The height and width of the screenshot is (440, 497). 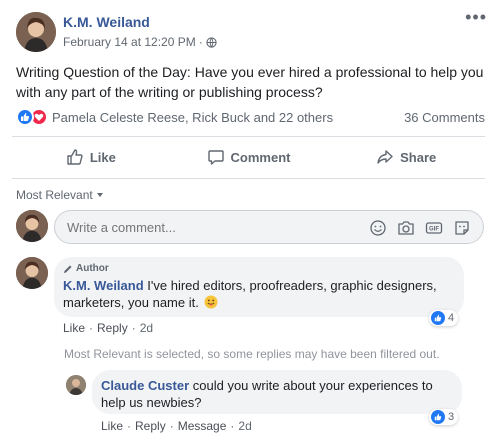 What do you see at coordinates (202, 426) in the screenshot?
I see `reply-message-link: Message` at bounding box center [202, 426].